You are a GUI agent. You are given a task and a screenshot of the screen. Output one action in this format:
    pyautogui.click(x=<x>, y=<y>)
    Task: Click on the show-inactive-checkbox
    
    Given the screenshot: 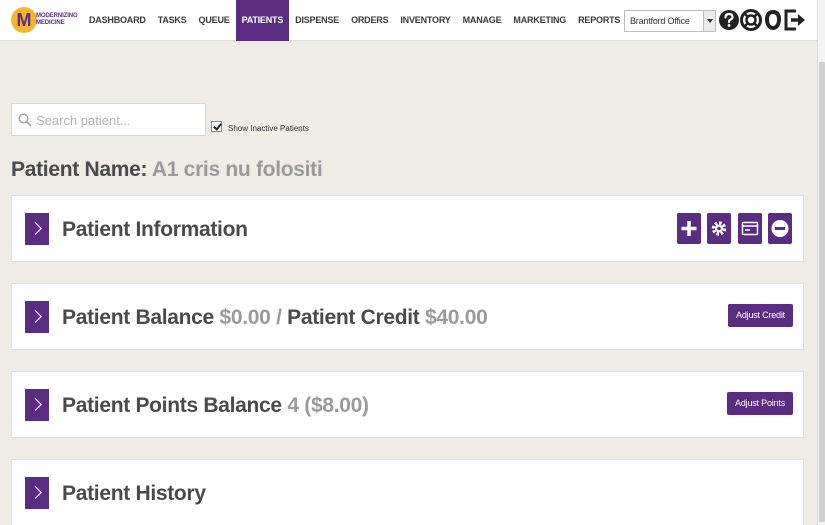 What is the action you would take?
    pyautogui.click(x=216, y=126)
    